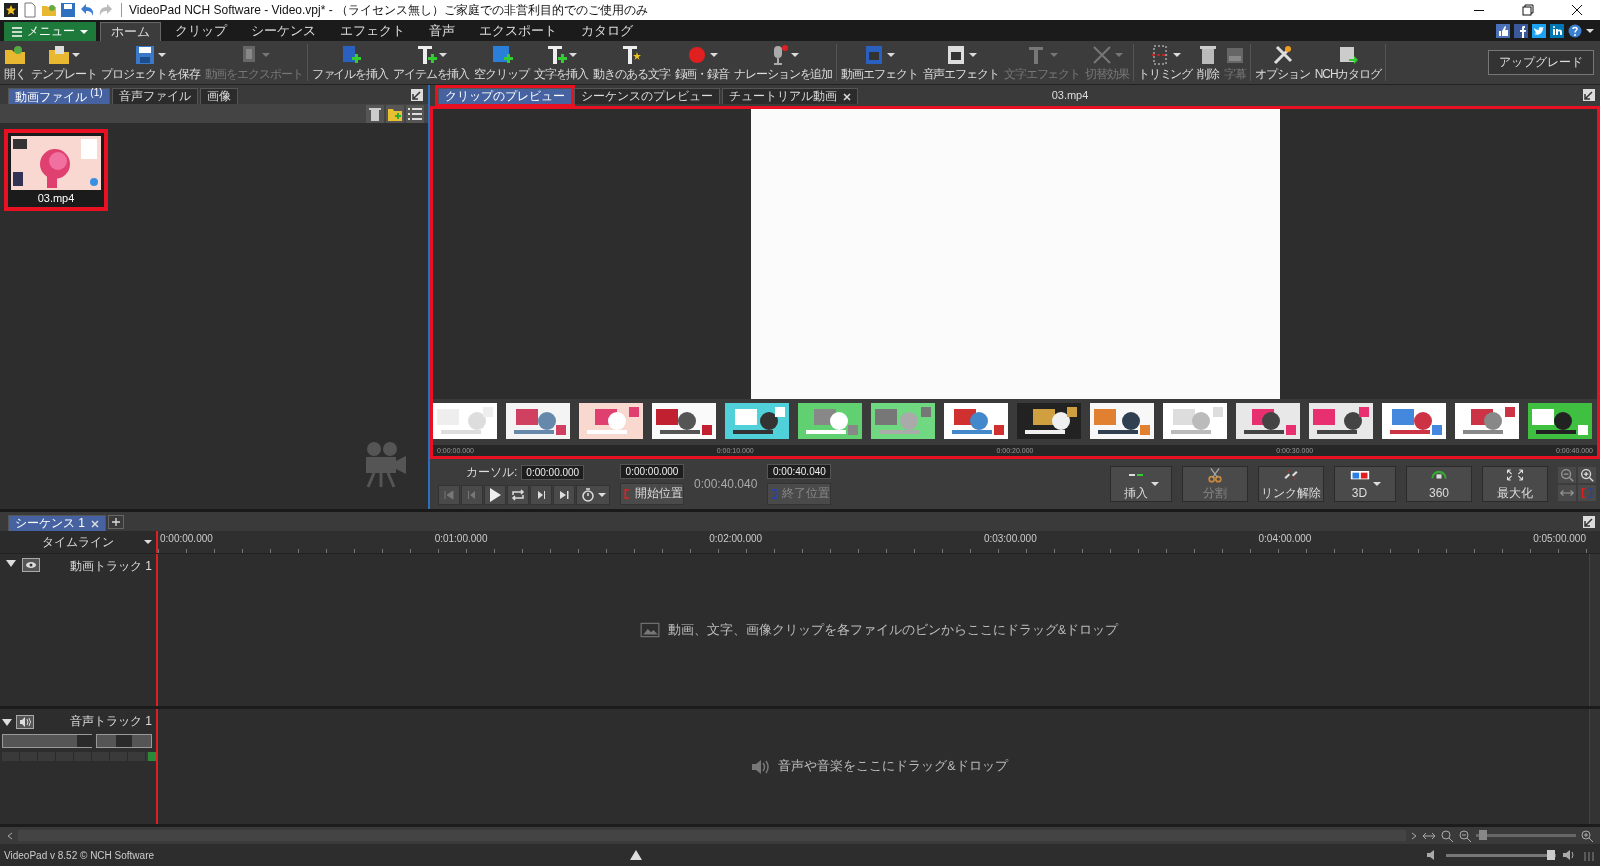 Image resolution: width=1600 pixels, height=866 pixels. What do you see at coordinates (541, 494) in the screenshot?
I see `step-forward-button` at bounding box center [541, 494].